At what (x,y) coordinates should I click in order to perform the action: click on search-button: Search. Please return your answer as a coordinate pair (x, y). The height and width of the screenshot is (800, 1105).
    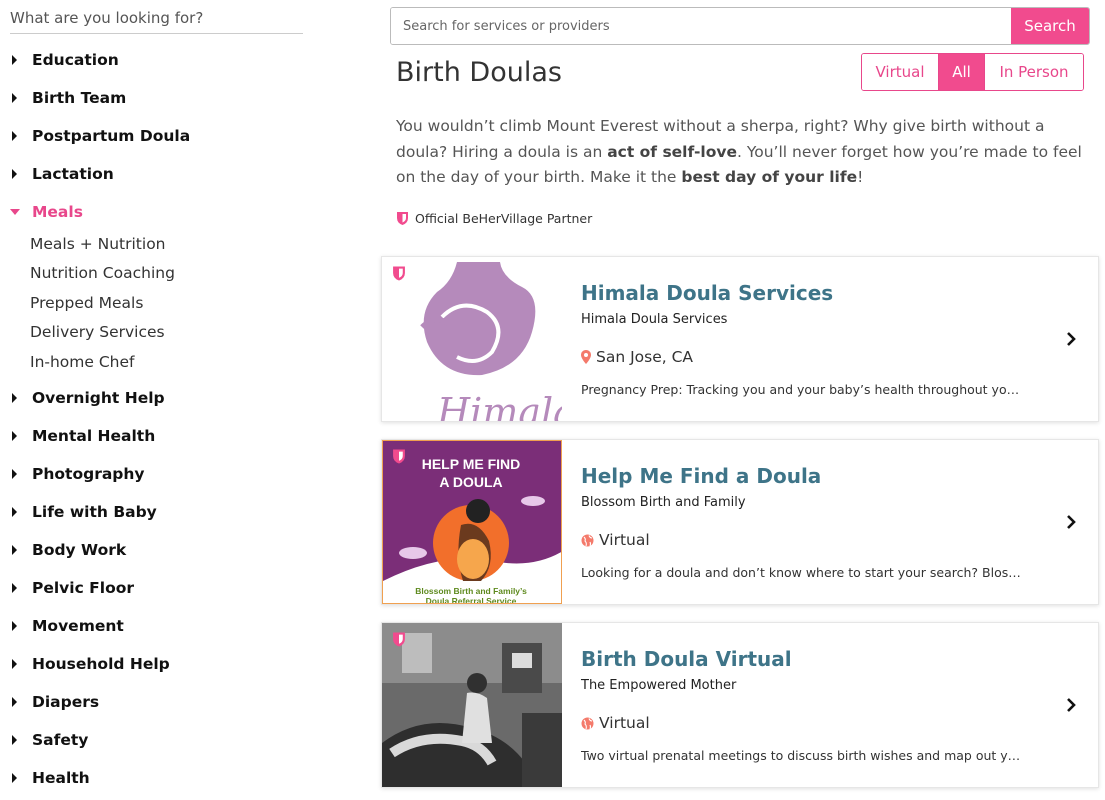
    Looking at the image, I should click on (1050, 26).